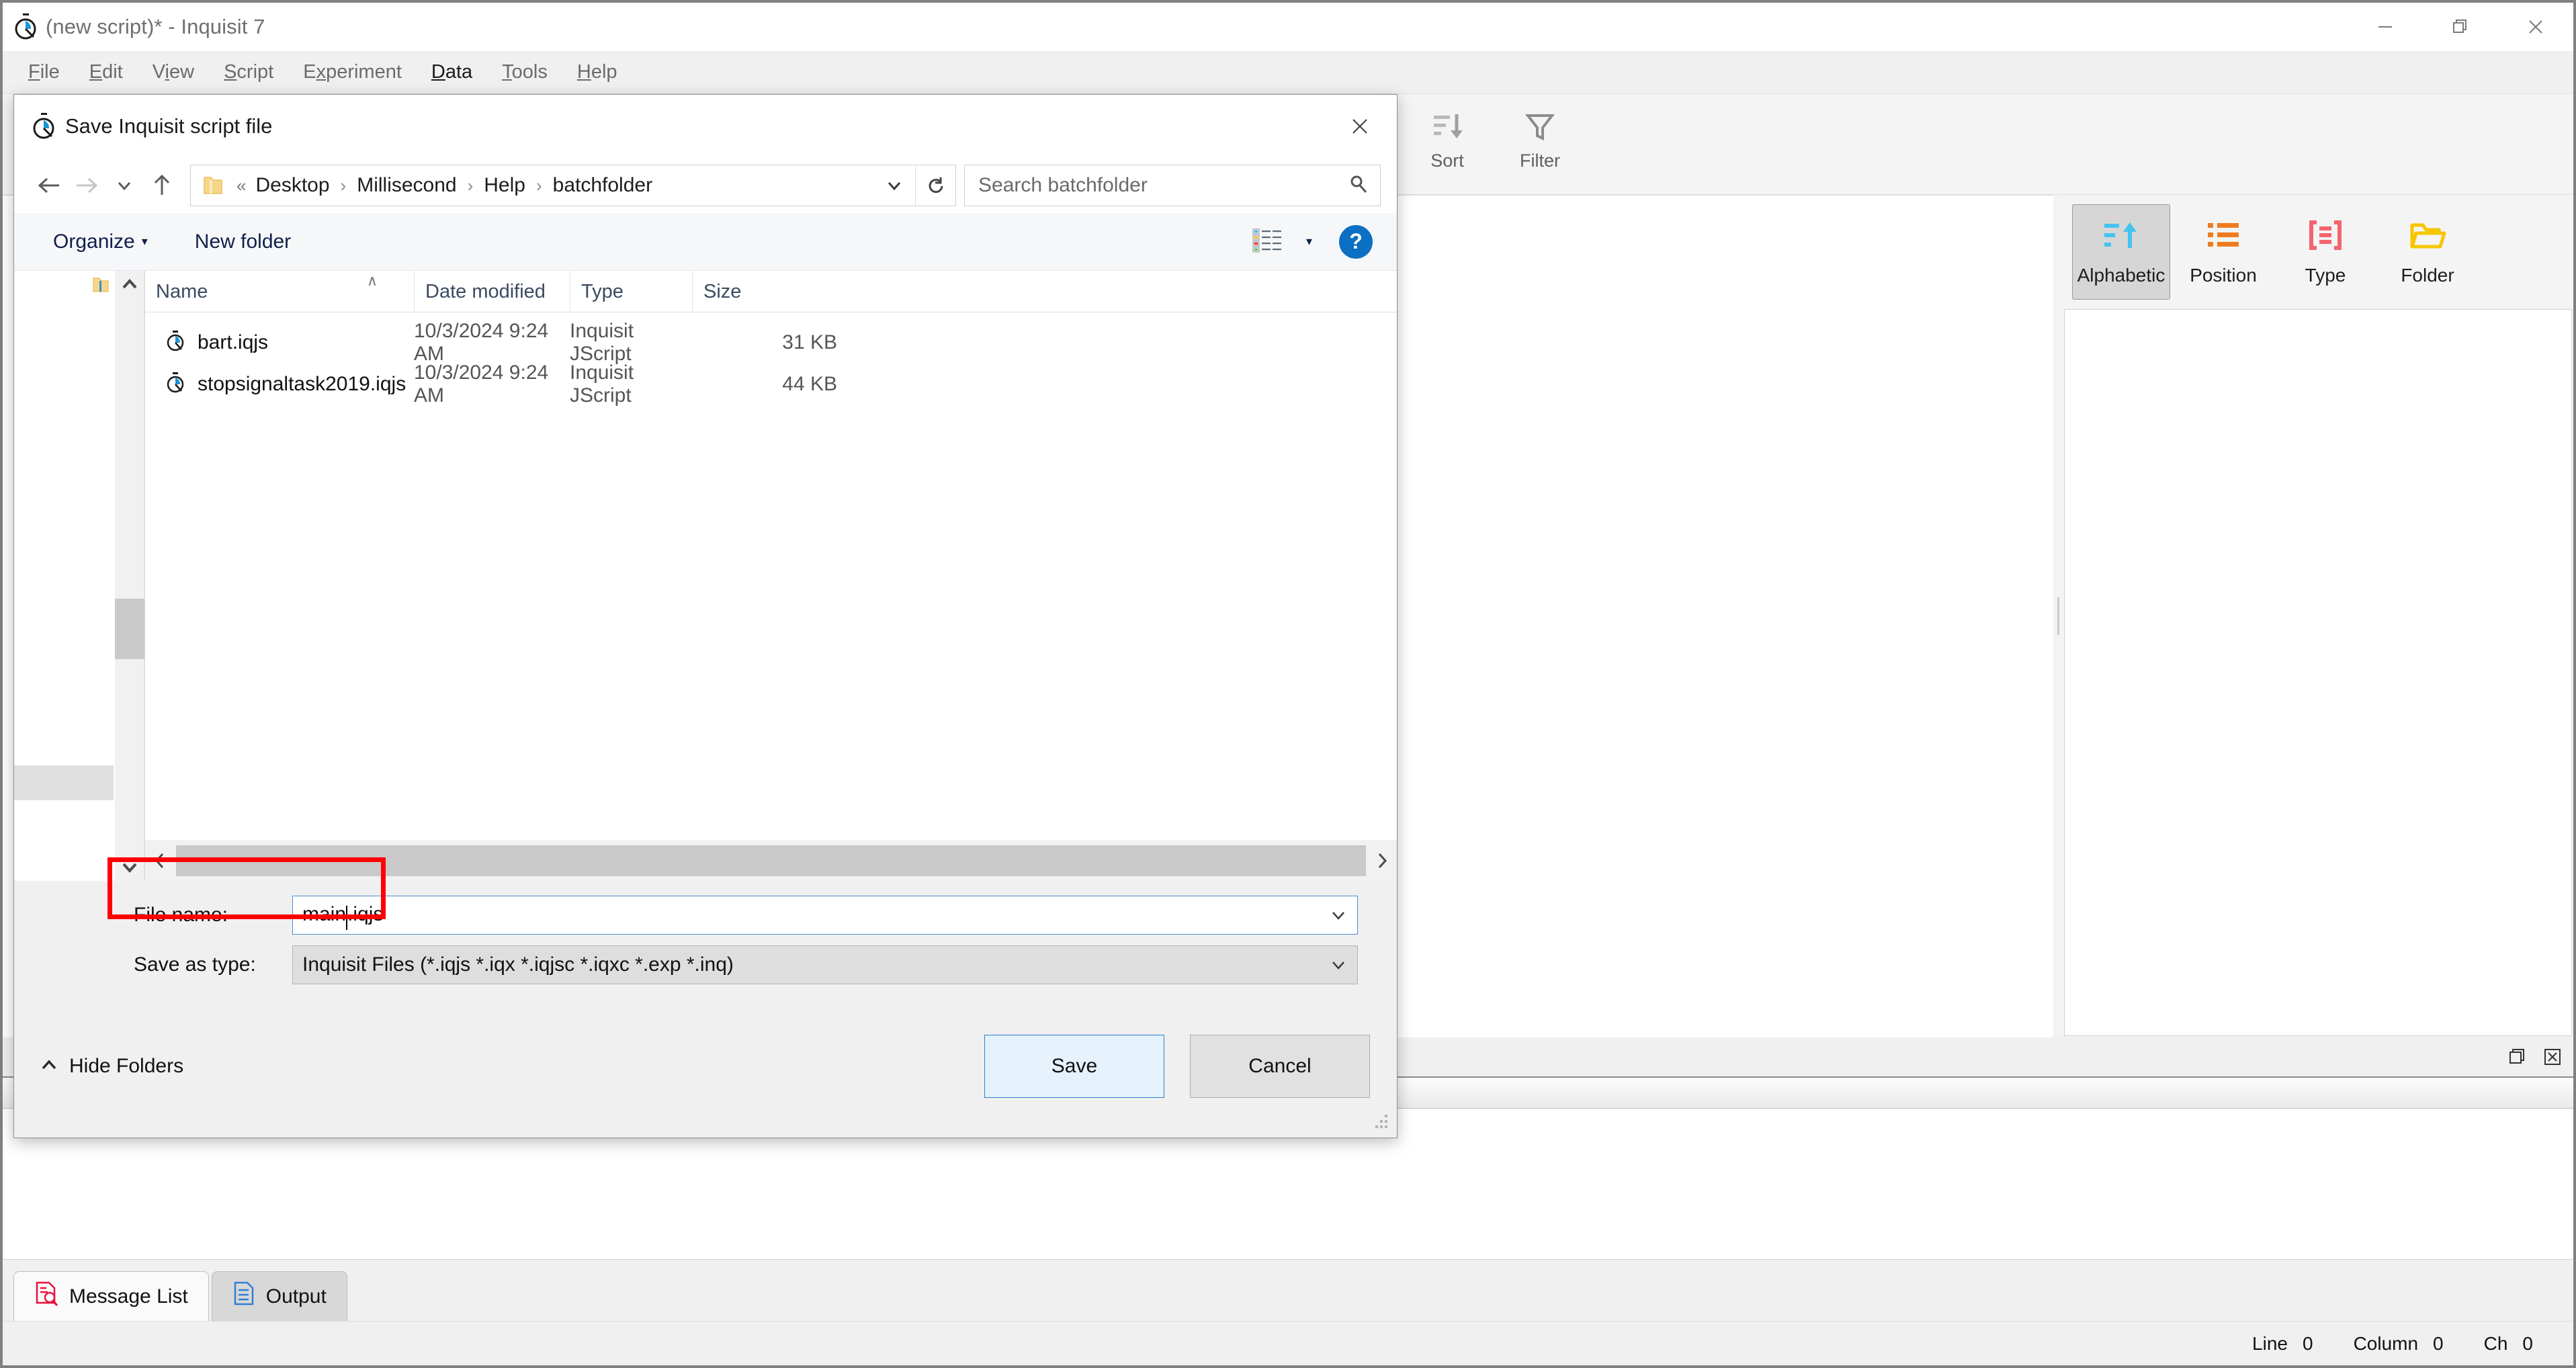  I want to click on column-type: Type, so click(631, 291).